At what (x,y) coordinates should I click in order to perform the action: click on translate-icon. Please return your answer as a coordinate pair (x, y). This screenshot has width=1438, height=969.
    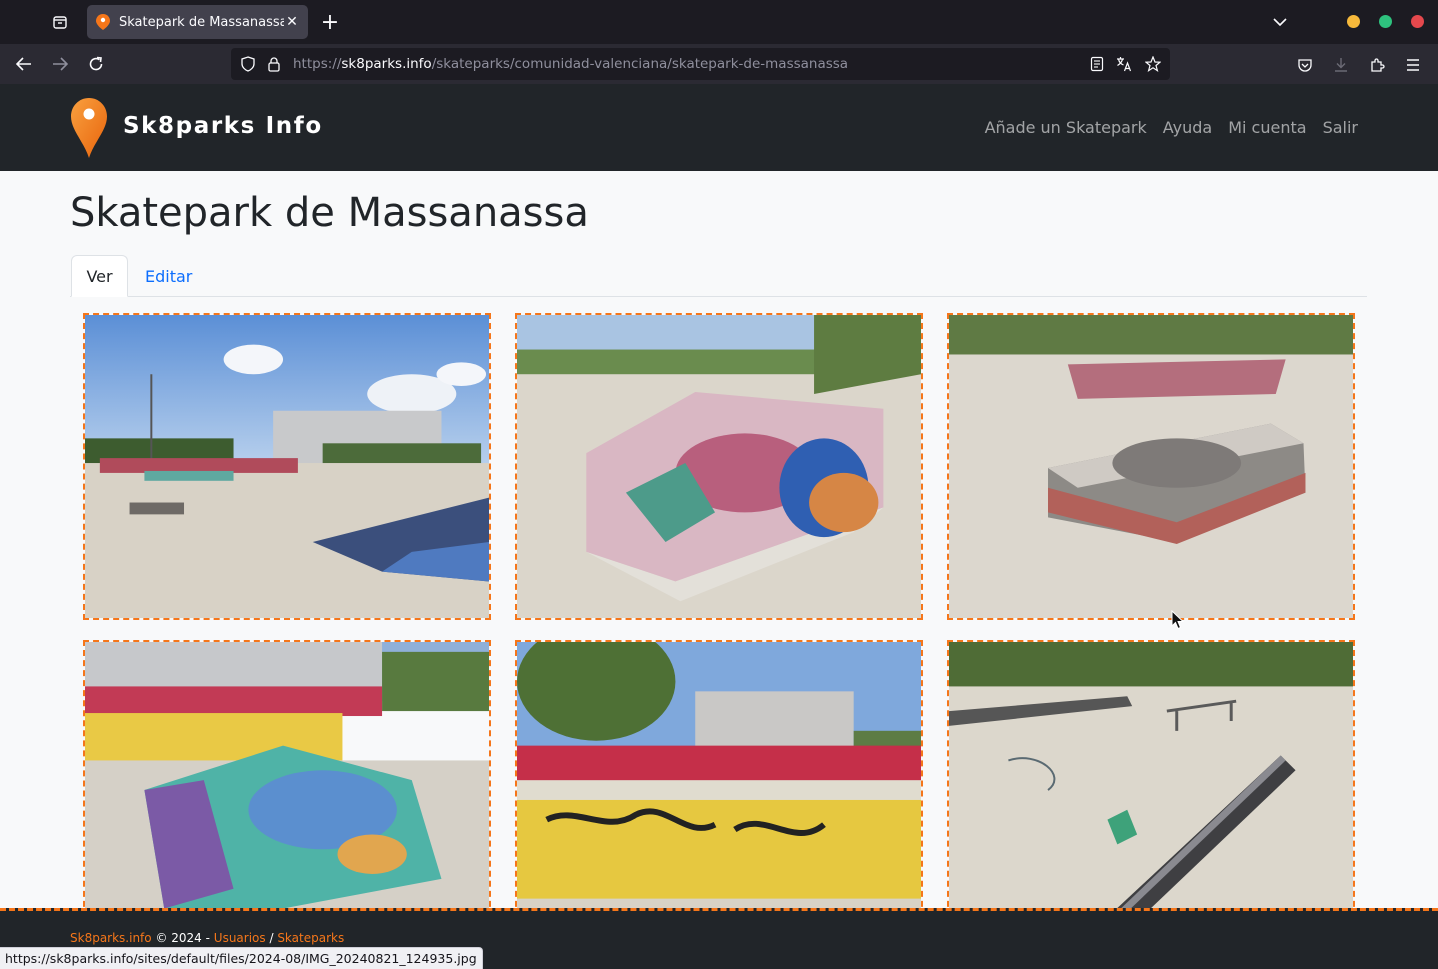
    Looking at the image, I should click on (1124, 64).